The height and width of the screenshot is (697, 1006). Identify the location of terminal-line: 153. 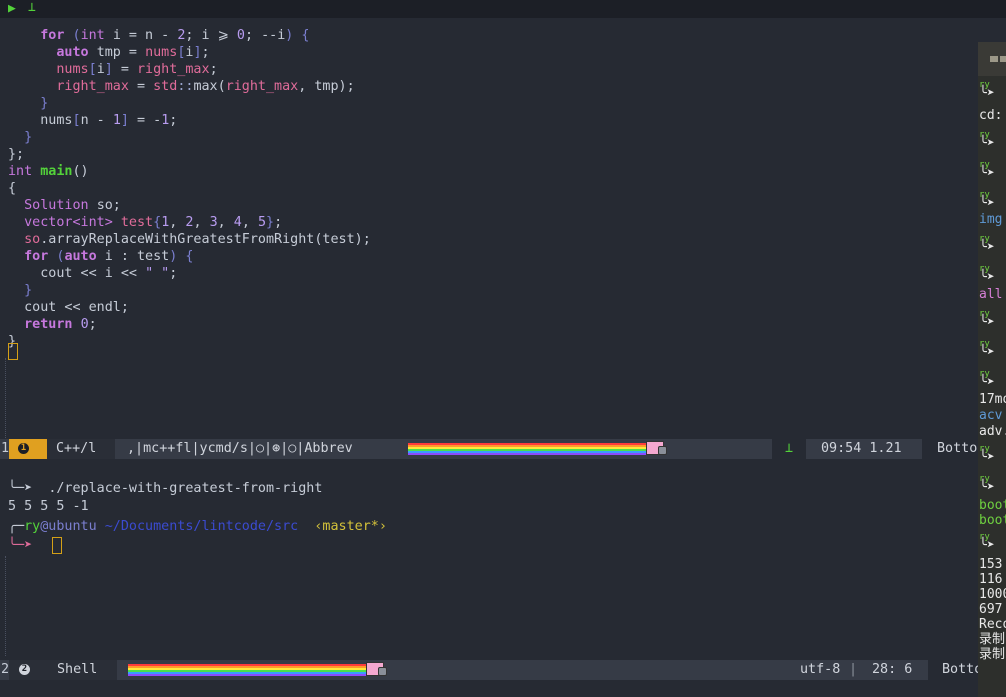
(991, 564).